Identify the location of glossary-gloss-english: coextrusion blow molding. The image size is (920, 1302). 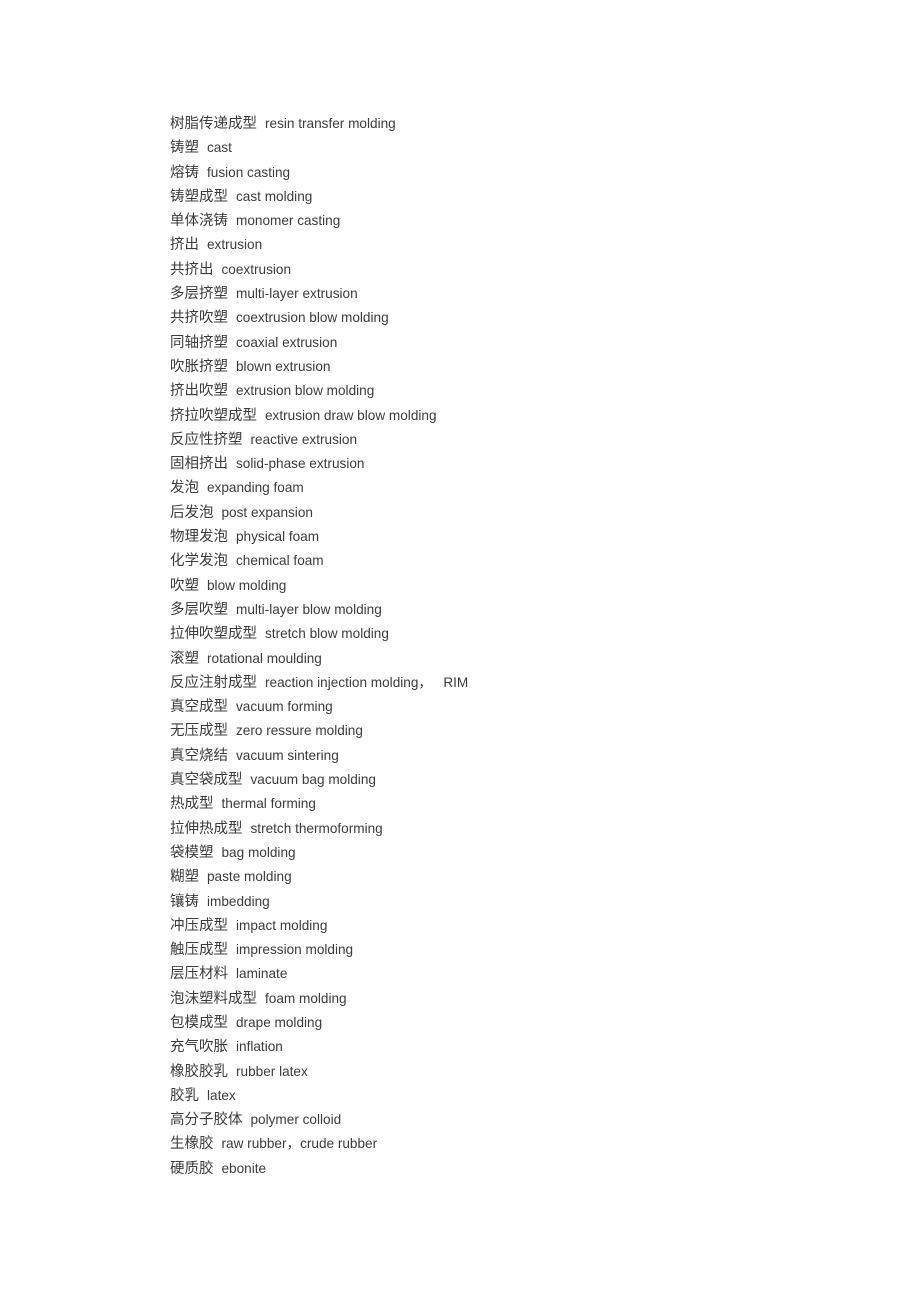
(312, 318).